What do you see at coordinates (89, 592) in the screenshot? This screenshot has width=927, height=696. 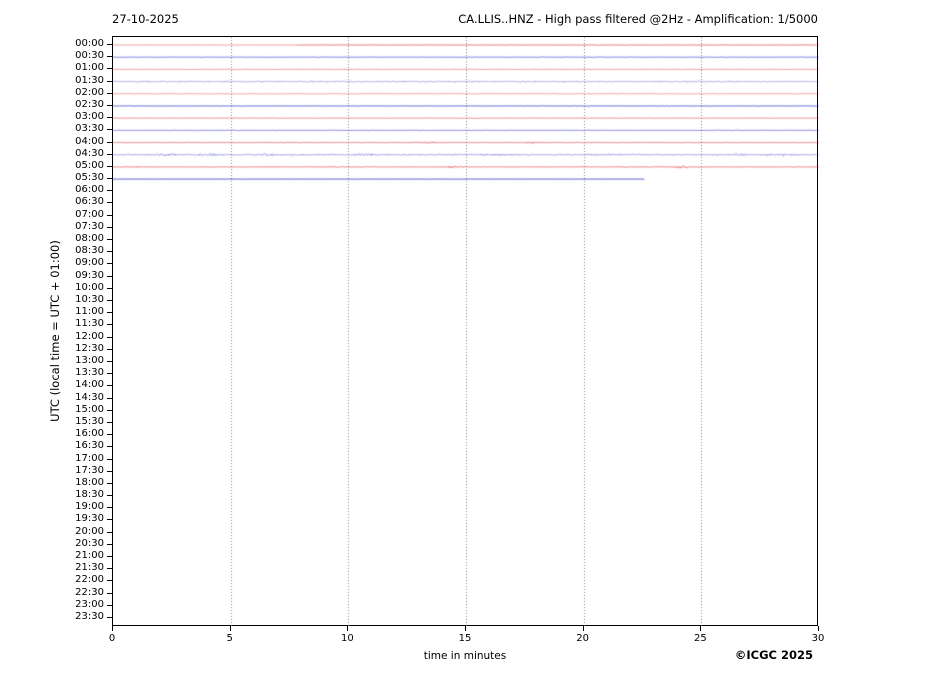 I see `y-tick-label: 22:30` at bounding box center [89, 592].